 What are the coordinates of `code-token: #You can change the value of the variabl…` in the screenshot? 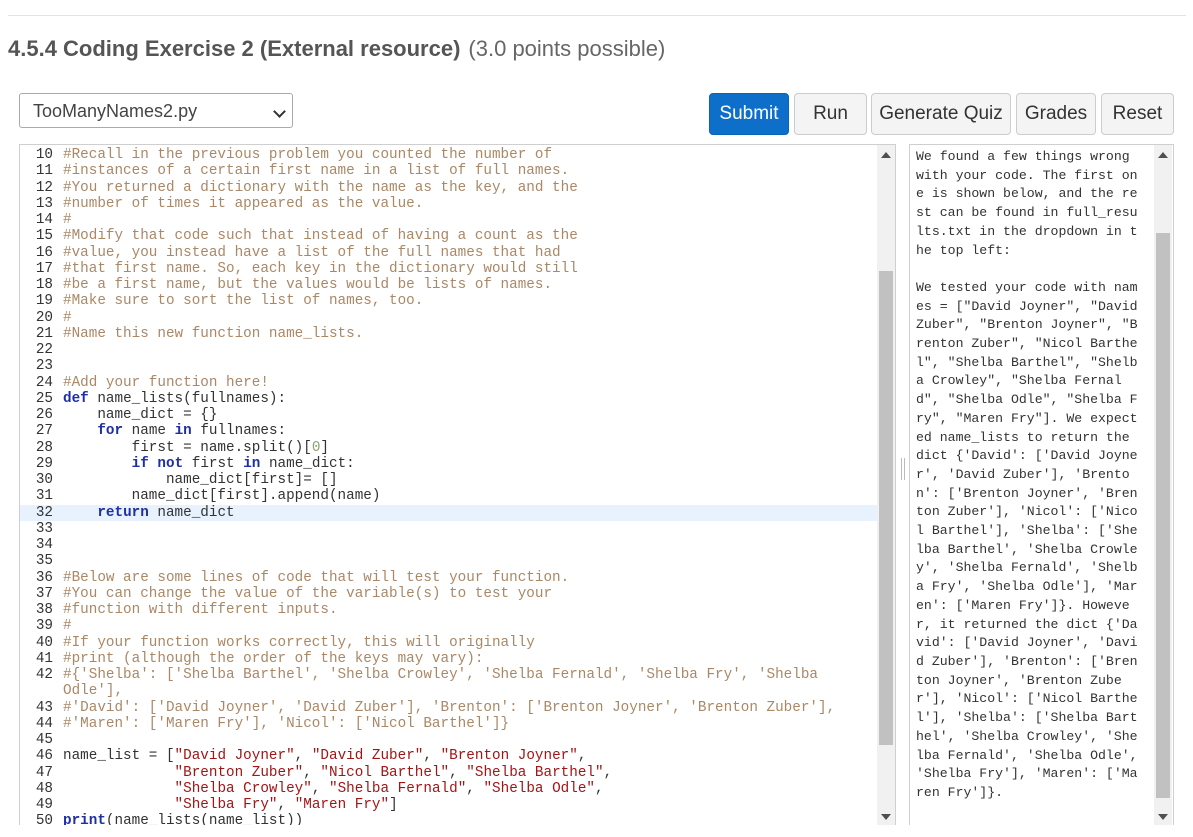 It's located at (308, 593).